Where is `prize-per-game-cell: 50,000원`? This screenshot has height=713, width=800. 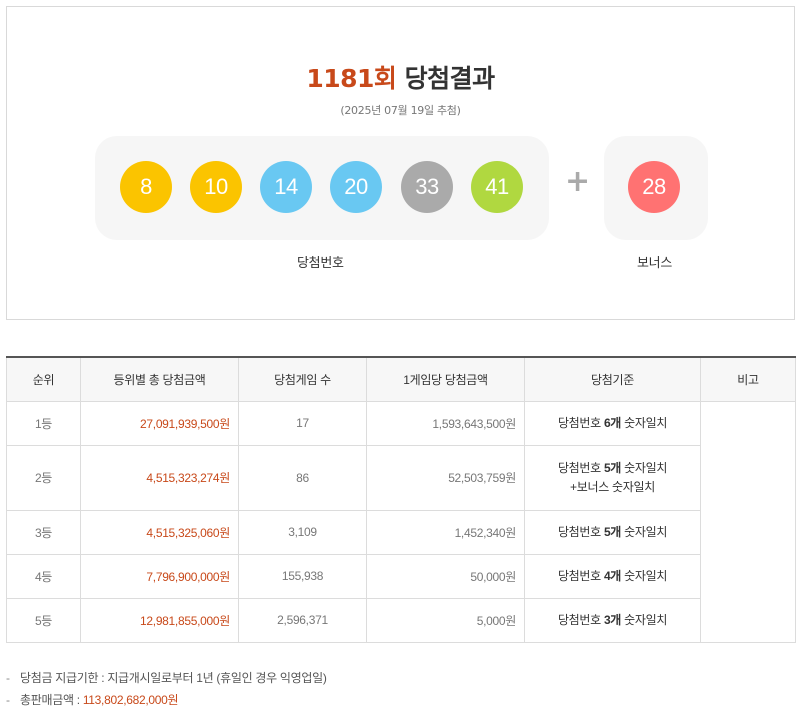
prize-per-game-cell: 50,000원 is located at coordinates (445, 576).